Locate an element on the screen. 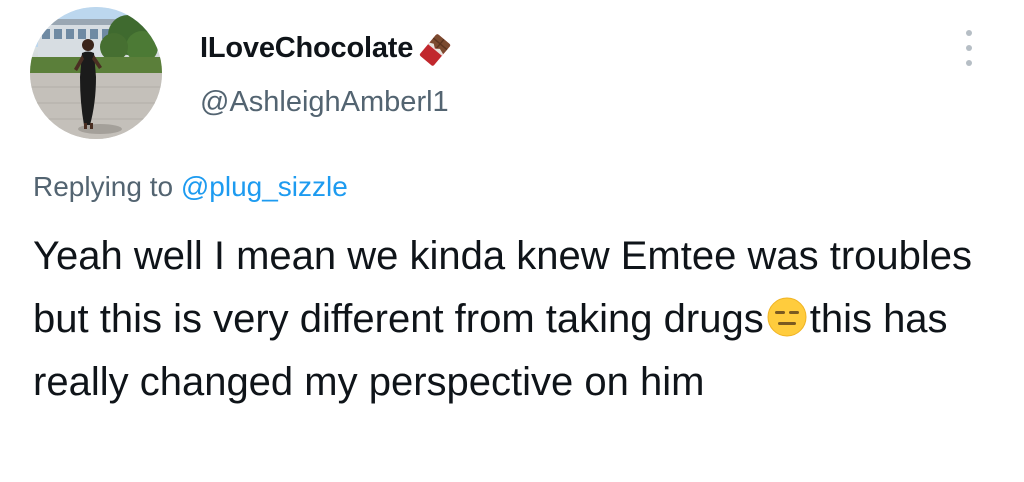  display-name-row: ILoveChocolate is located at coordinates (326, 48).